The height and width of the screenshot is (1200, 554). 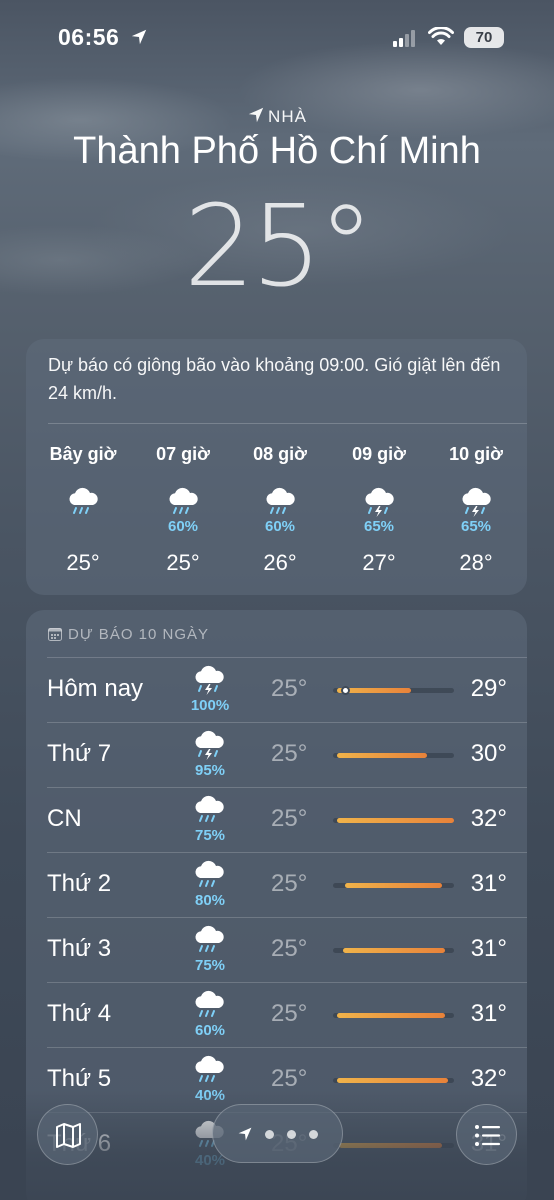 What do you see at coordinates (83, 527) in the screenshot?
I see `precipitation-chance` at bounding box center [83, 527].